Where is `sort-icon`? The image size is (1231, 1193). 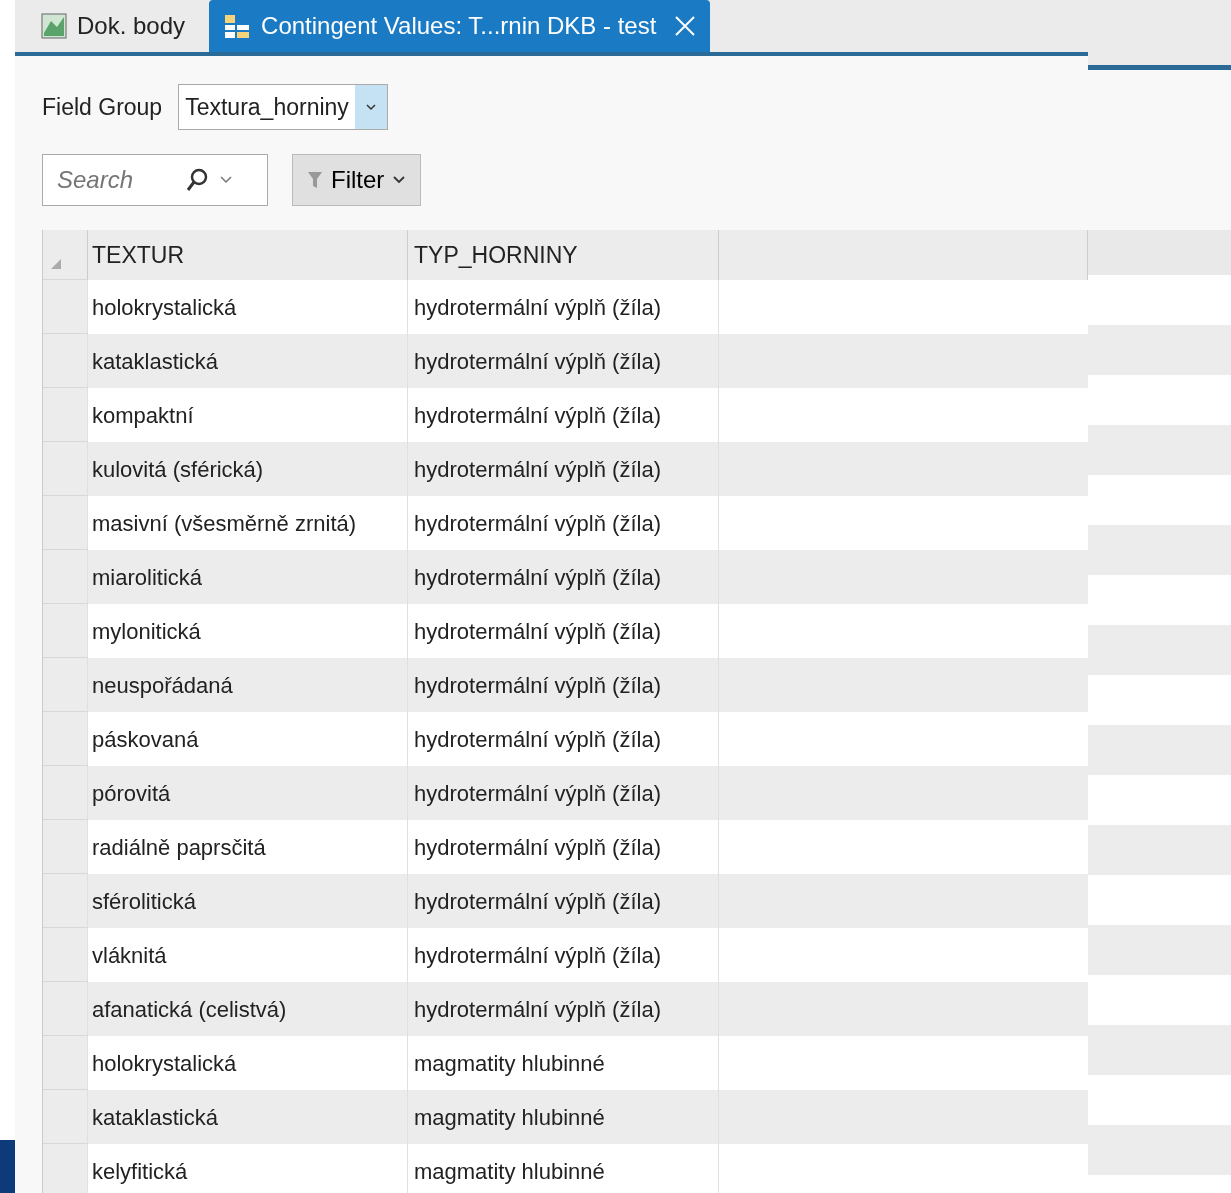 sort-icon is located at coordinates (56, 264).